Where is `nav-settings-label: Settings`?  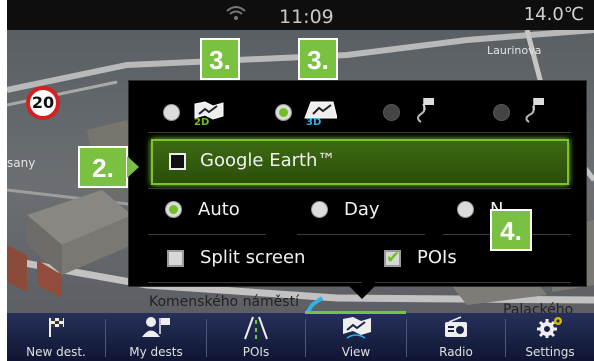 nav-settings-label: Settings is located at coordinates (550, 352).